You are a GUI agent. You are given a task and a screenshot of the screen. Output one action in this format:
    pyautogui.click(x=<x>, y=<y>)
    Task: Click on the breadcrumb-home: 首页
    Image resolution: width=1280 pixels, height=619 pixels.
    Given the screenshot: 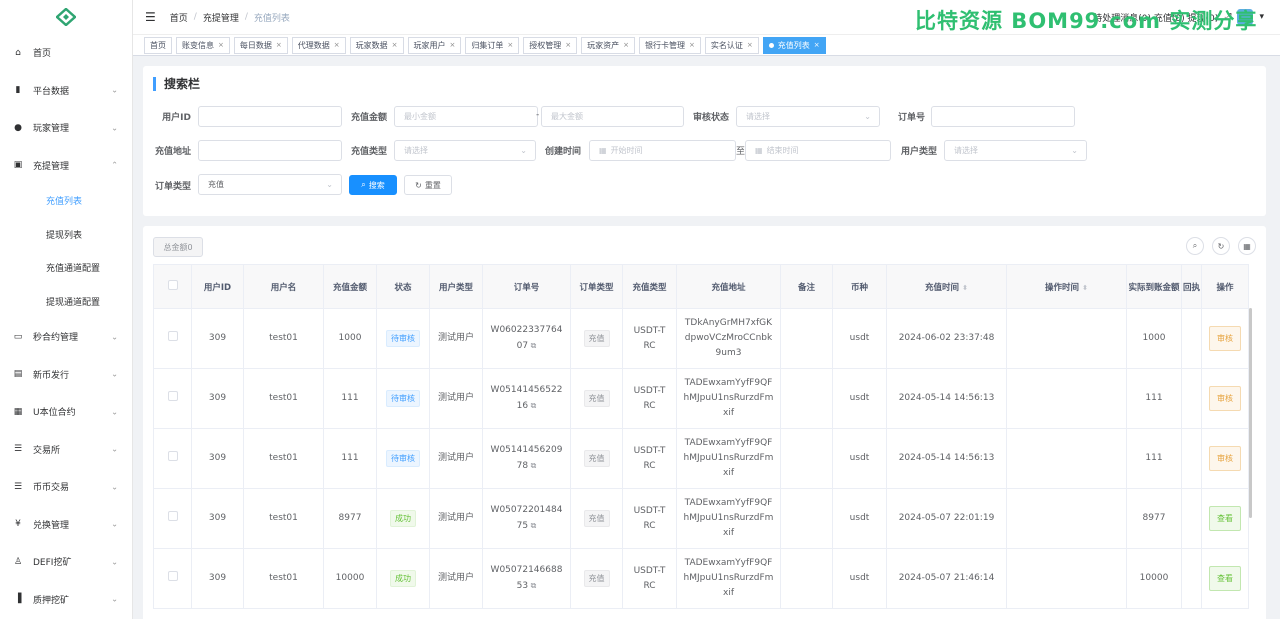 What is the action you would take?
    pyautogui.click(x=179, y=17)
    